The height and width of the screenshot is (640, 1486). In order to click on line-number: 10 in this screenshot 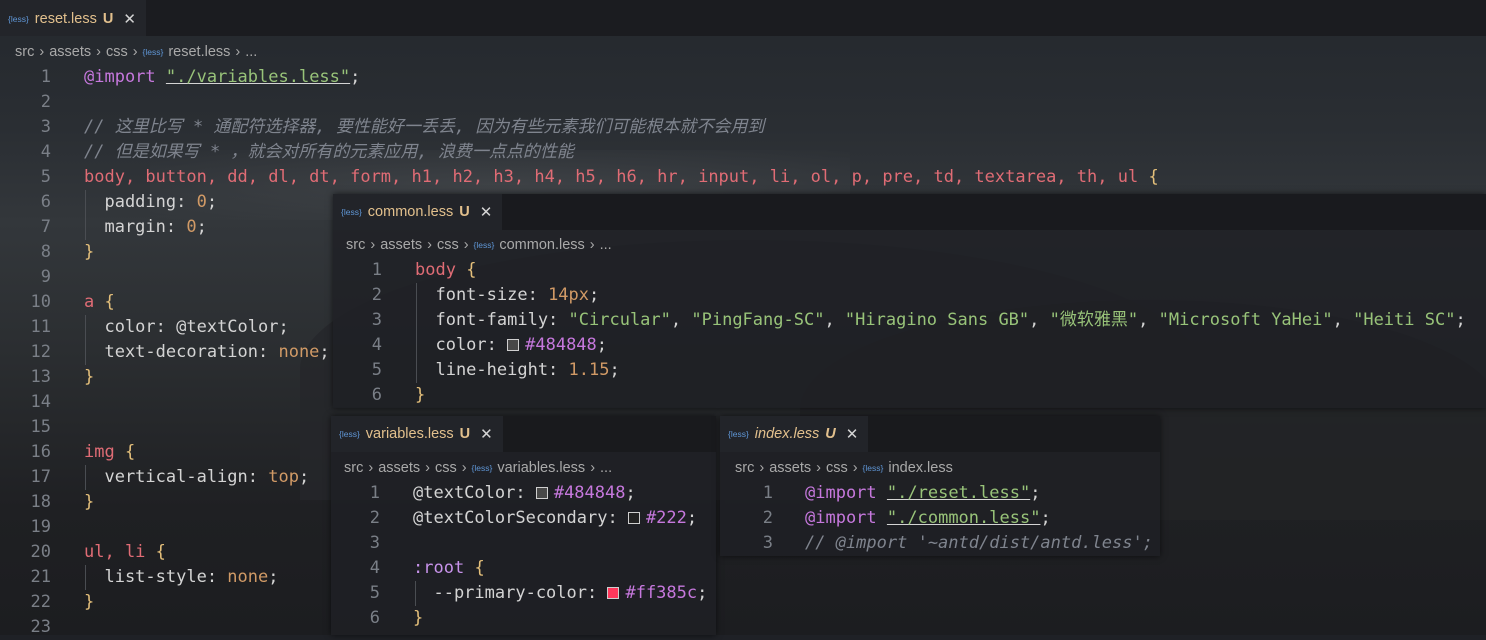, I will do `click(40, 302)`.